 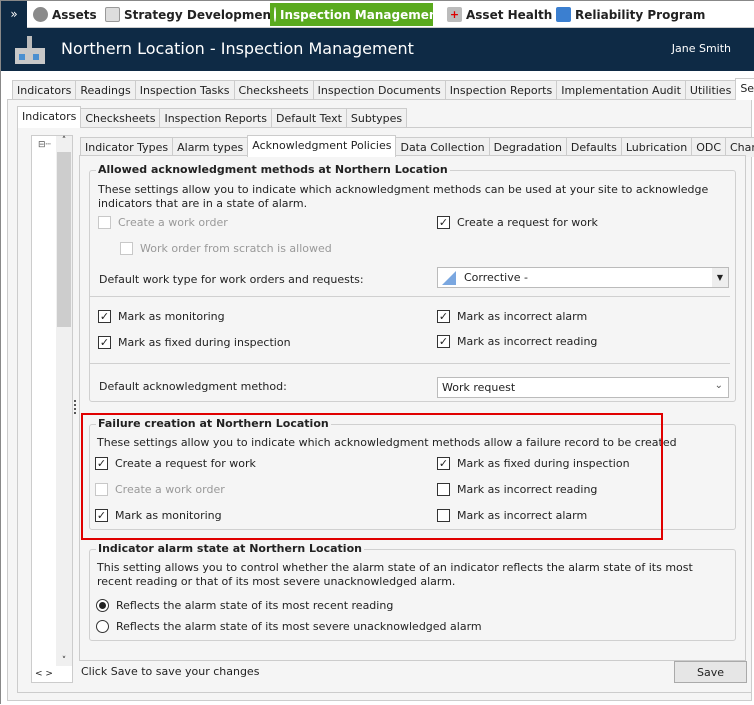 I want to click on checkbox-label: Mark as incorrect alarm, so click(x=522, y=316).